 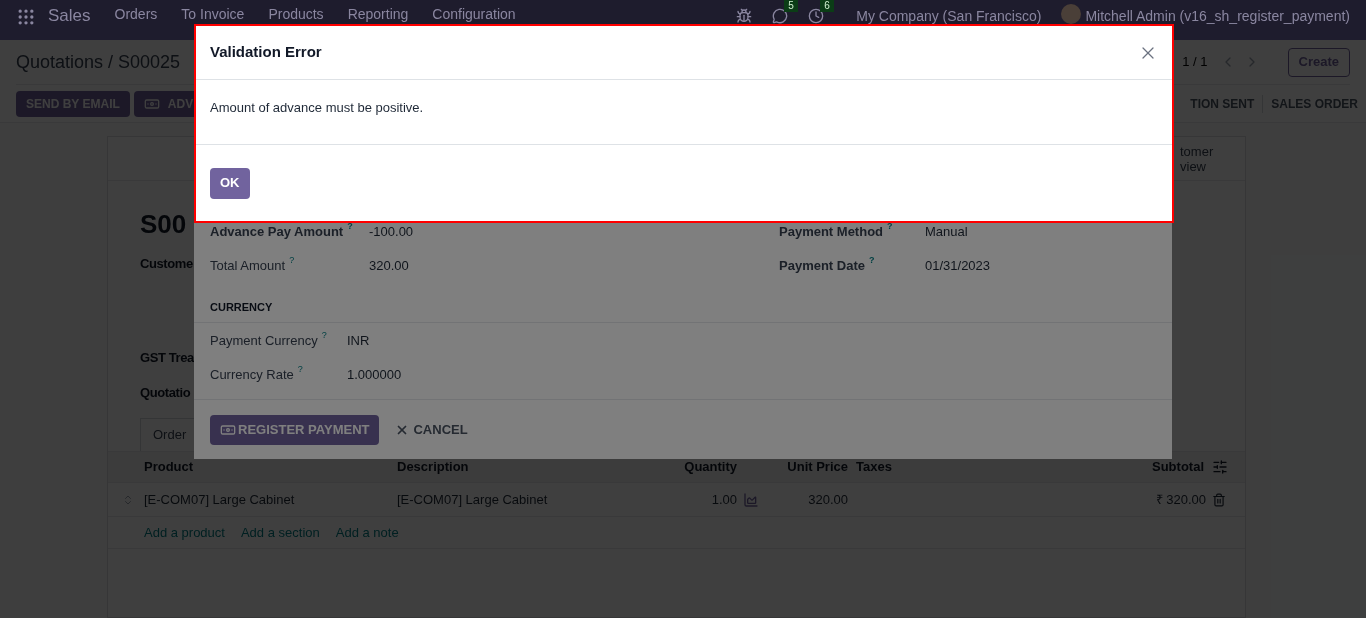 I want to click on field-value: 320.00, so click(x=389, y=266).